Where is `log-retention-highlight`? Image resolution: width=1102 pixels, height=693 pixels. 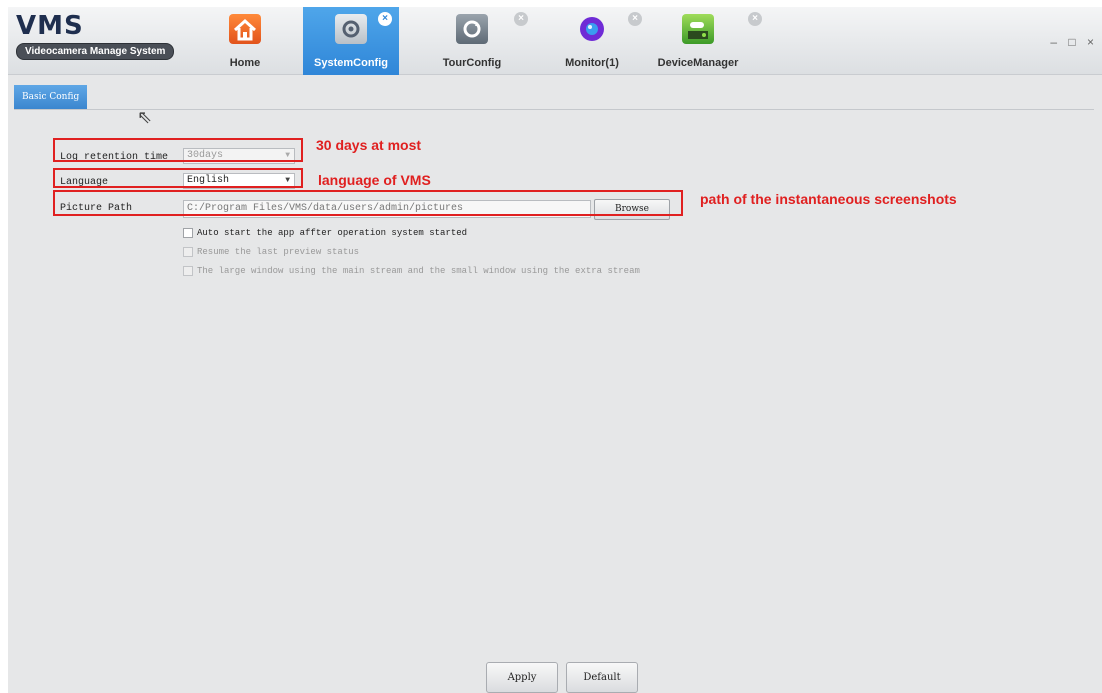 log-retention-highlight is located at coordinates (178, 150).